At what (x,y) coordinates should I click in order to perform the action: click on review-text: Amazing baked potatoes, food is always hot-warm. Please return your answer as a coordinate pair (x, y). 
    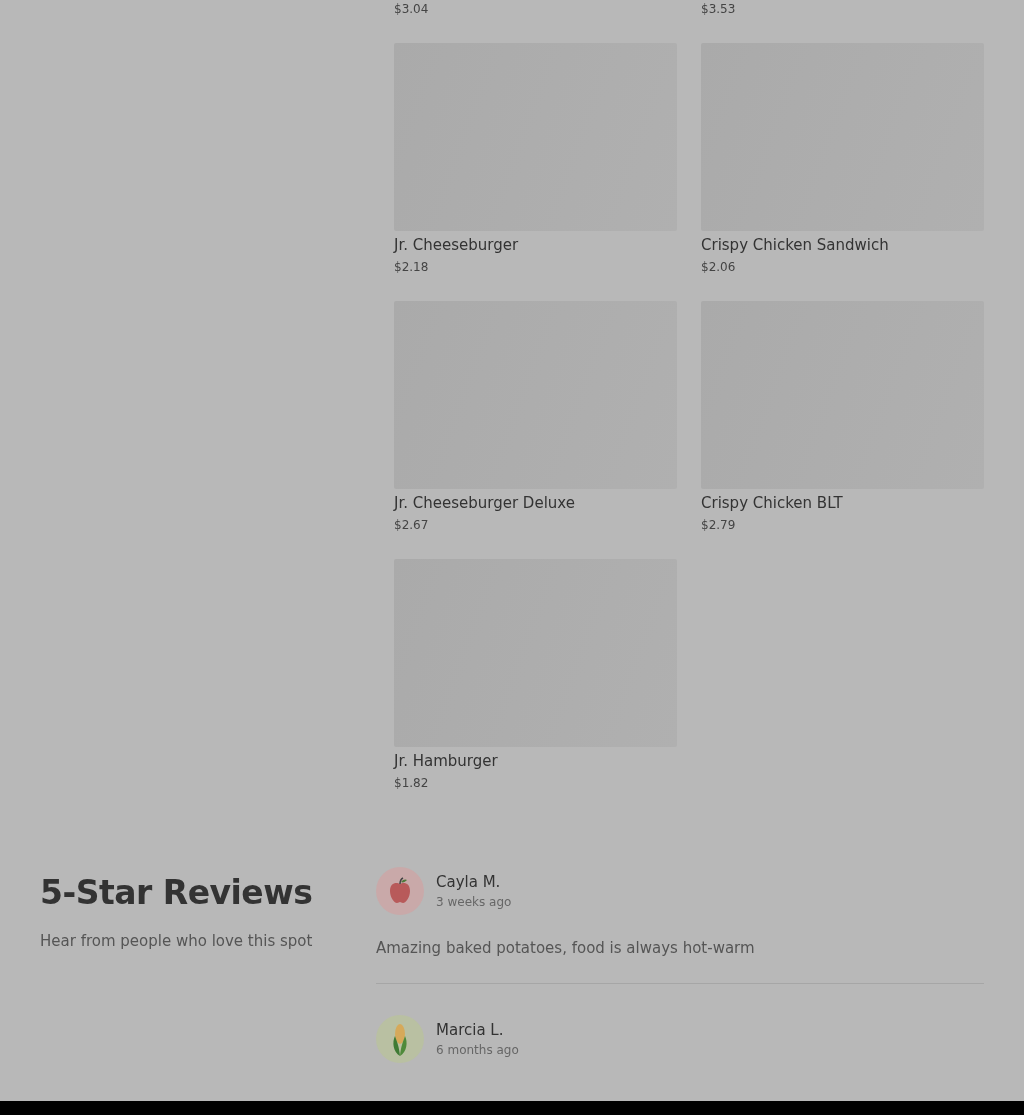
    Looking at the image, I should click on (566, 948).